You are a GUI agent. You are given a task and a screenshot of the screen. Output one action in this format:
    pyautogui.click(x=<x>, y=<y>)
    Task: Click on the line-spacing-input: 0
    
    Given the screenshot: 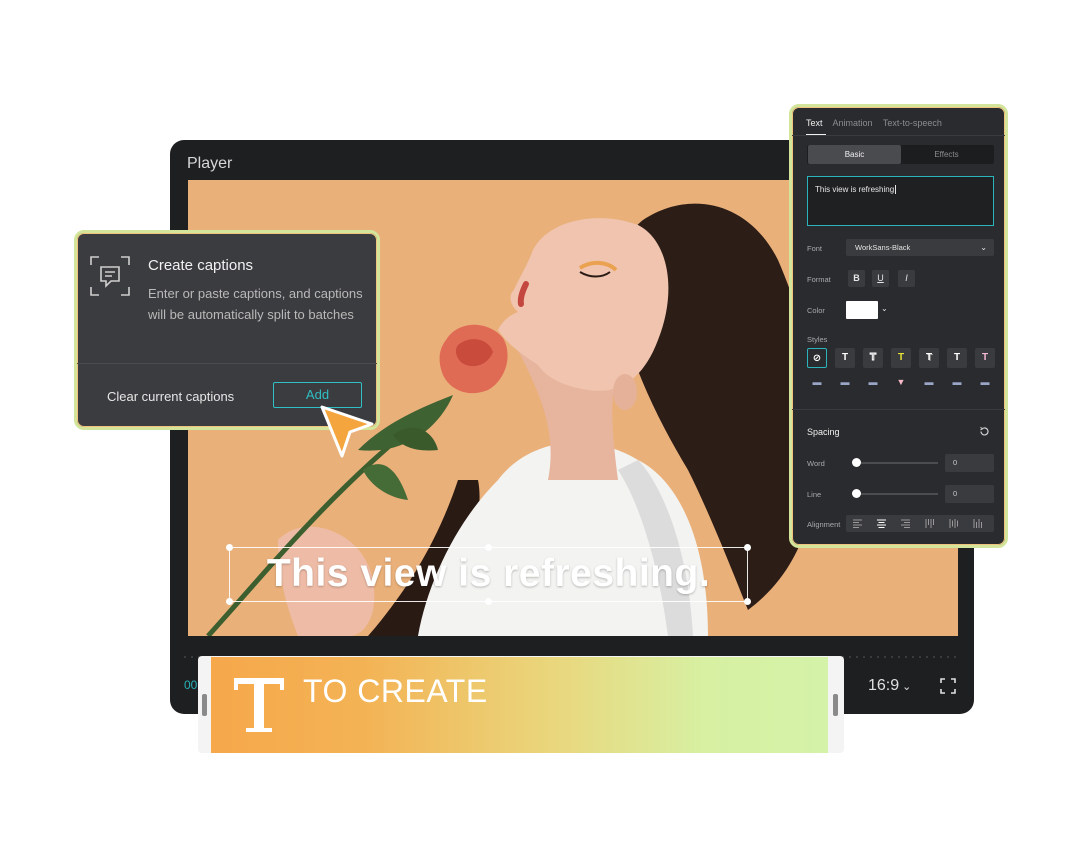 What is the action you would take?
    pyautogui.click(x=969, y=494)
    